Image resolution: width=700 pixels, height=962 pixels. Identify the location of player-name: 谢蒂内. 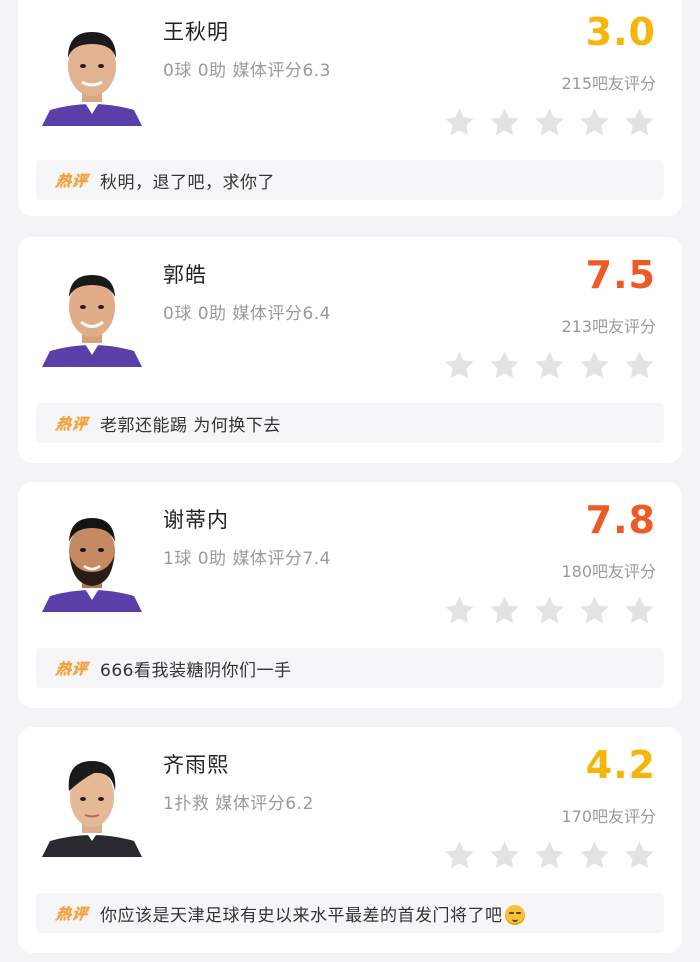
(196, 520).